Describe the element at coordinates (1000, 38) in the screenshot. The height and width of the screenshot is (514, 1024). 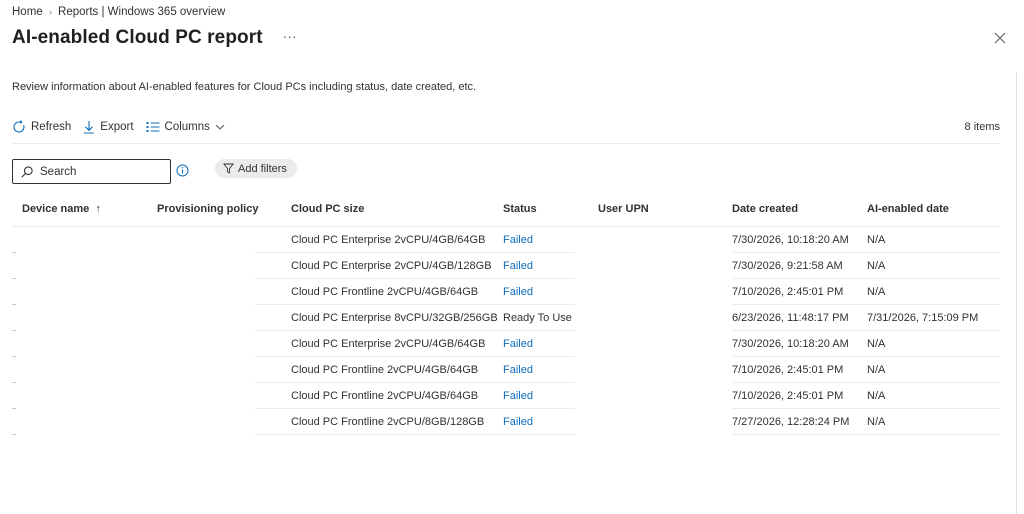
I see `close-icon` at that location.